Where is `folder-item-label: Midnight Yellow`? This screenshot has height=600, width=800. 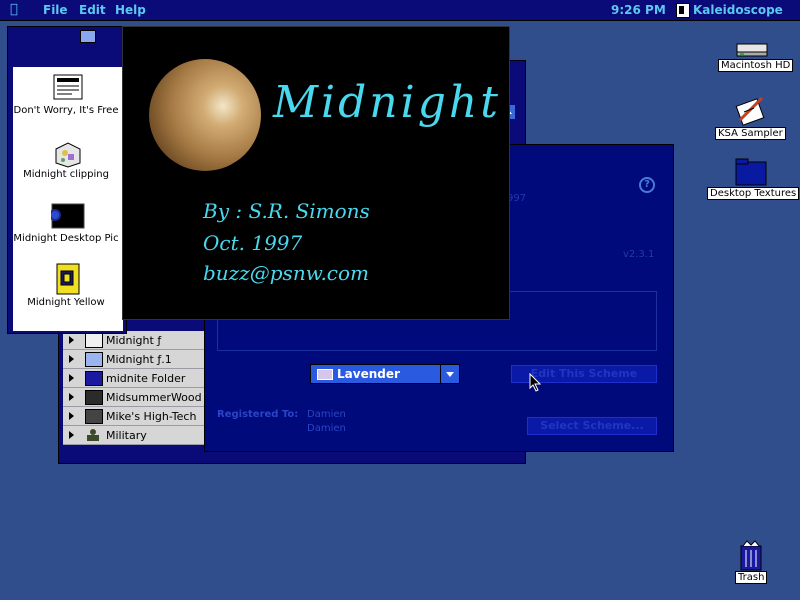 folder-item-label: Midnight Yellow is located at coordinates (66, 302).